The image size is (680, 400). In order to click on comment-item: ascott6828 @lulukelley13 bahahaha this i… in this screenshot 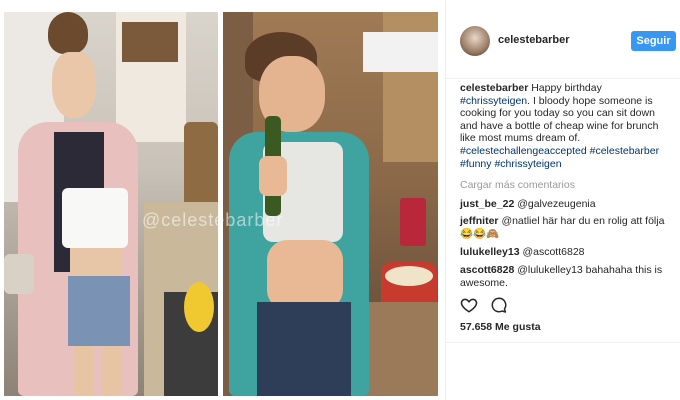, I will do `click(567, 276)`.